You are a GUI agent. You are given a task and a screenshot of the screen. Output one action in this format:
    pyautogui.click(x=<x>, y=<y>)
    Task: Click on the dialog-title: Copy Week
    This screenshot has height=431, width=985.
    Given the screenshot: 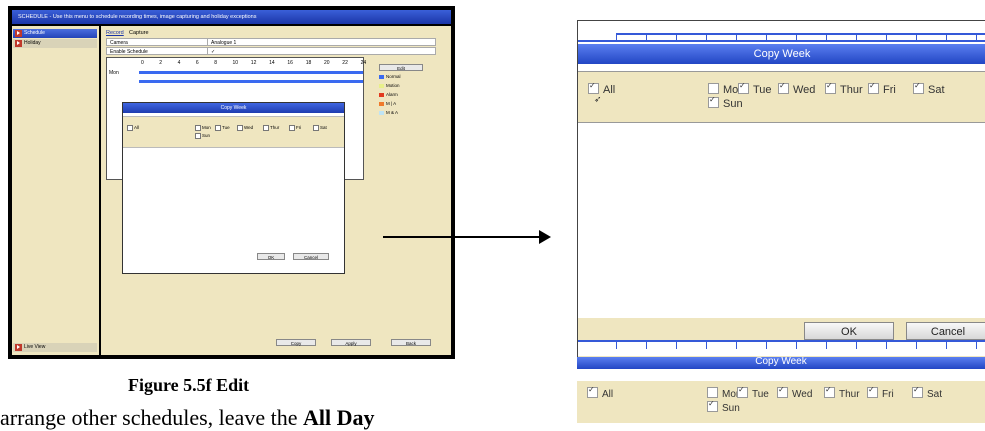 What is the action you would take?
    pyautogui.click(x=781, y=363)
    